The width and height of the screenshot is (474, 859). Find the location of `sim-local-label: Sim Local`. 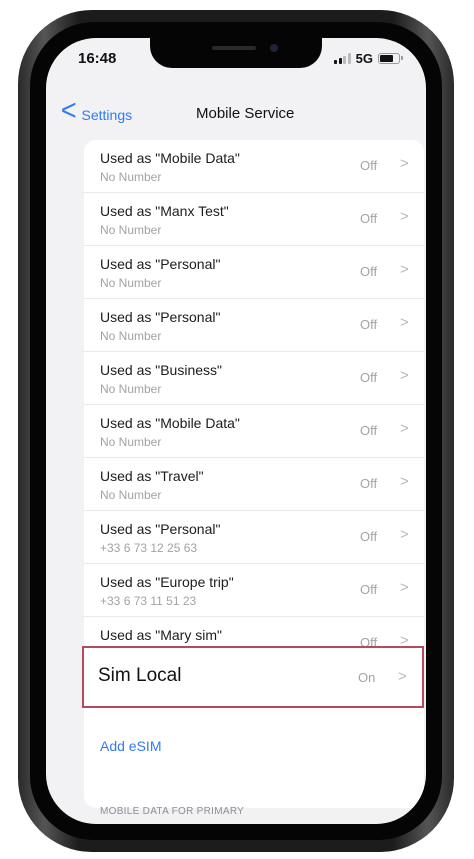

sim-local-label: Sim Local is located at coordinates (140, 675).